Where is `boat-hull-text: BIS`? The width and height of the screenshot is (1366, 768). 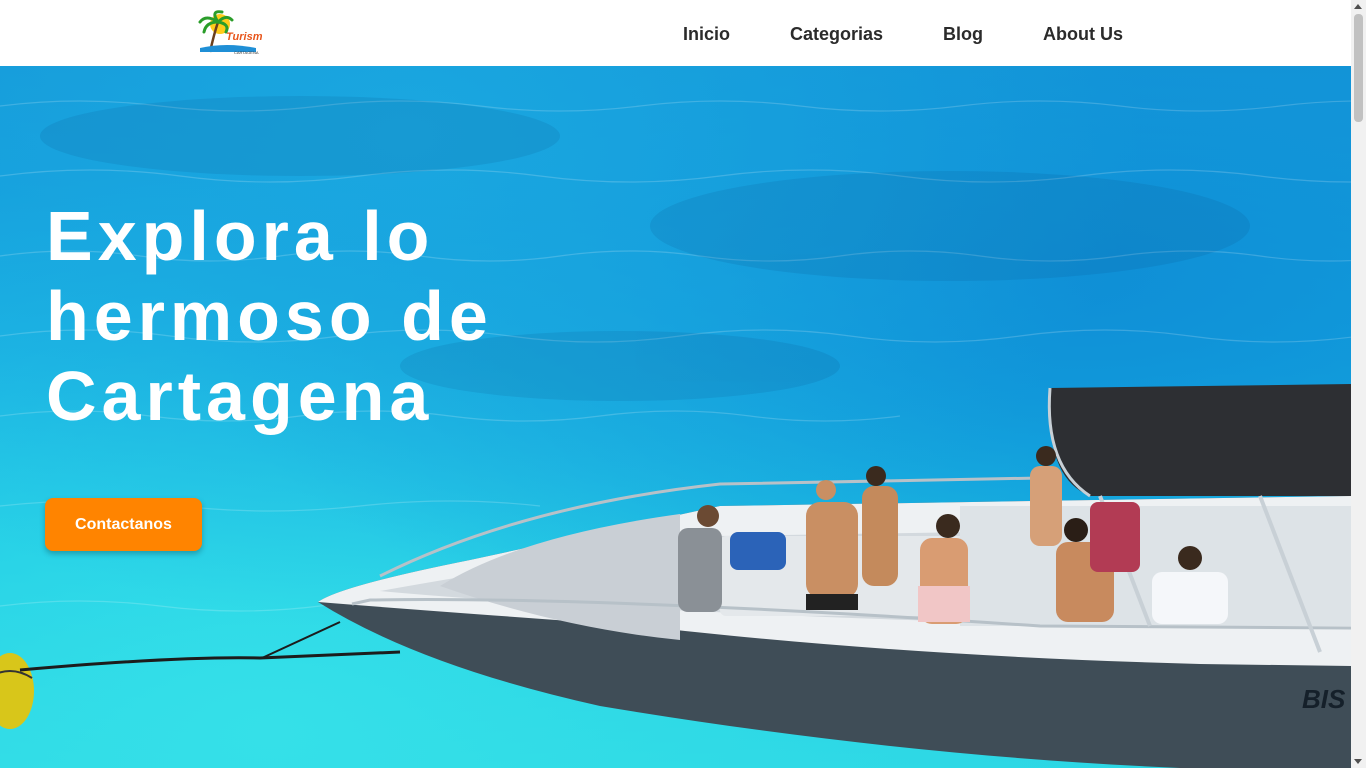 boat-hull-text: BIS is located at coordinates (1324, 699).